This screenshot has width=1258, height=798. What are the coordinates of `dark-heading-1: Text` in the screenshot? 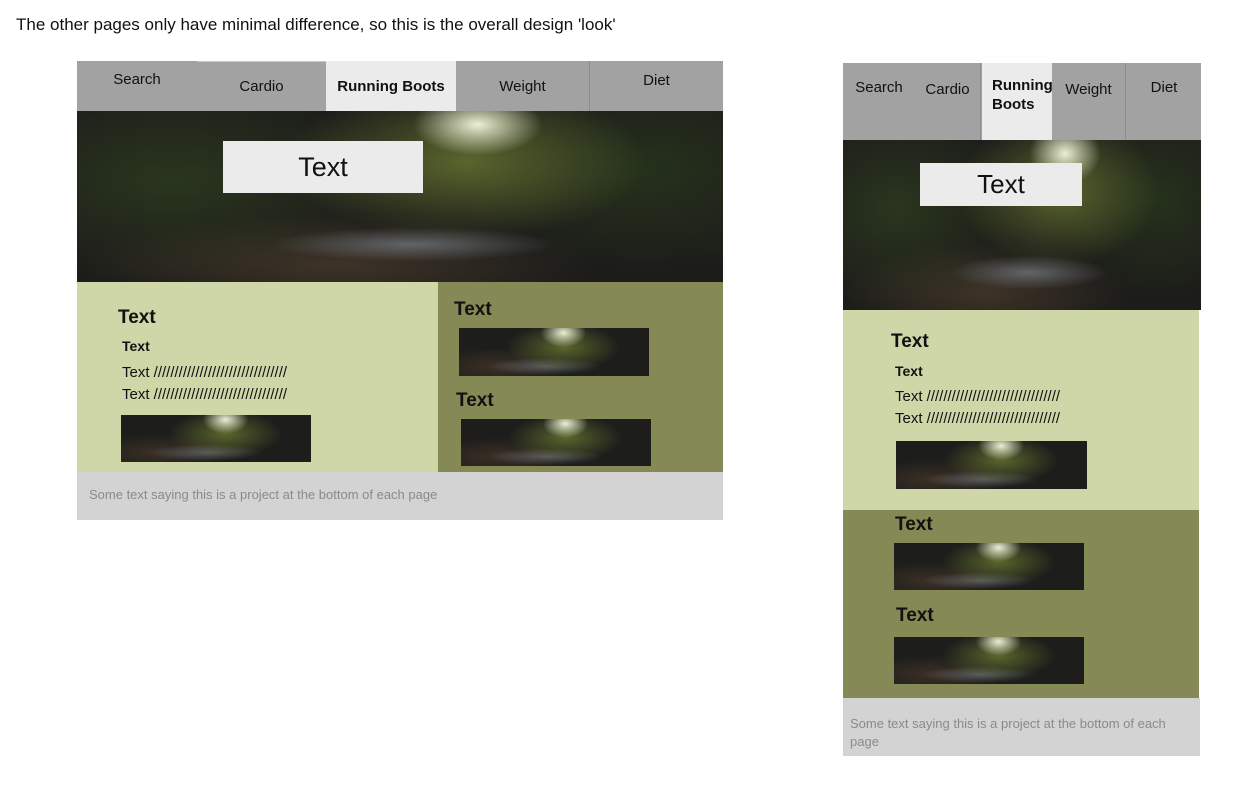 It's located at (914, 524).